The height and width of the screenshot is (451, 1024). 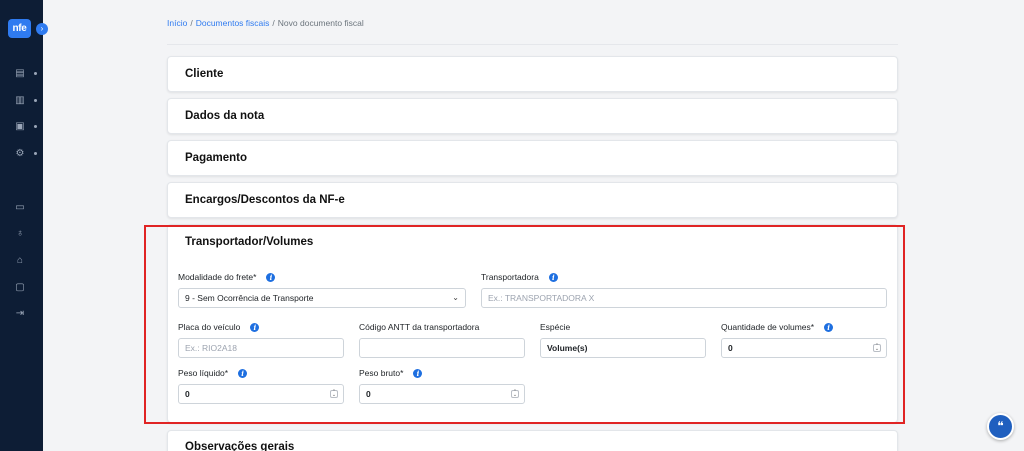 I want to click on section-cliente: Cliente, so click(x=532, y=74).